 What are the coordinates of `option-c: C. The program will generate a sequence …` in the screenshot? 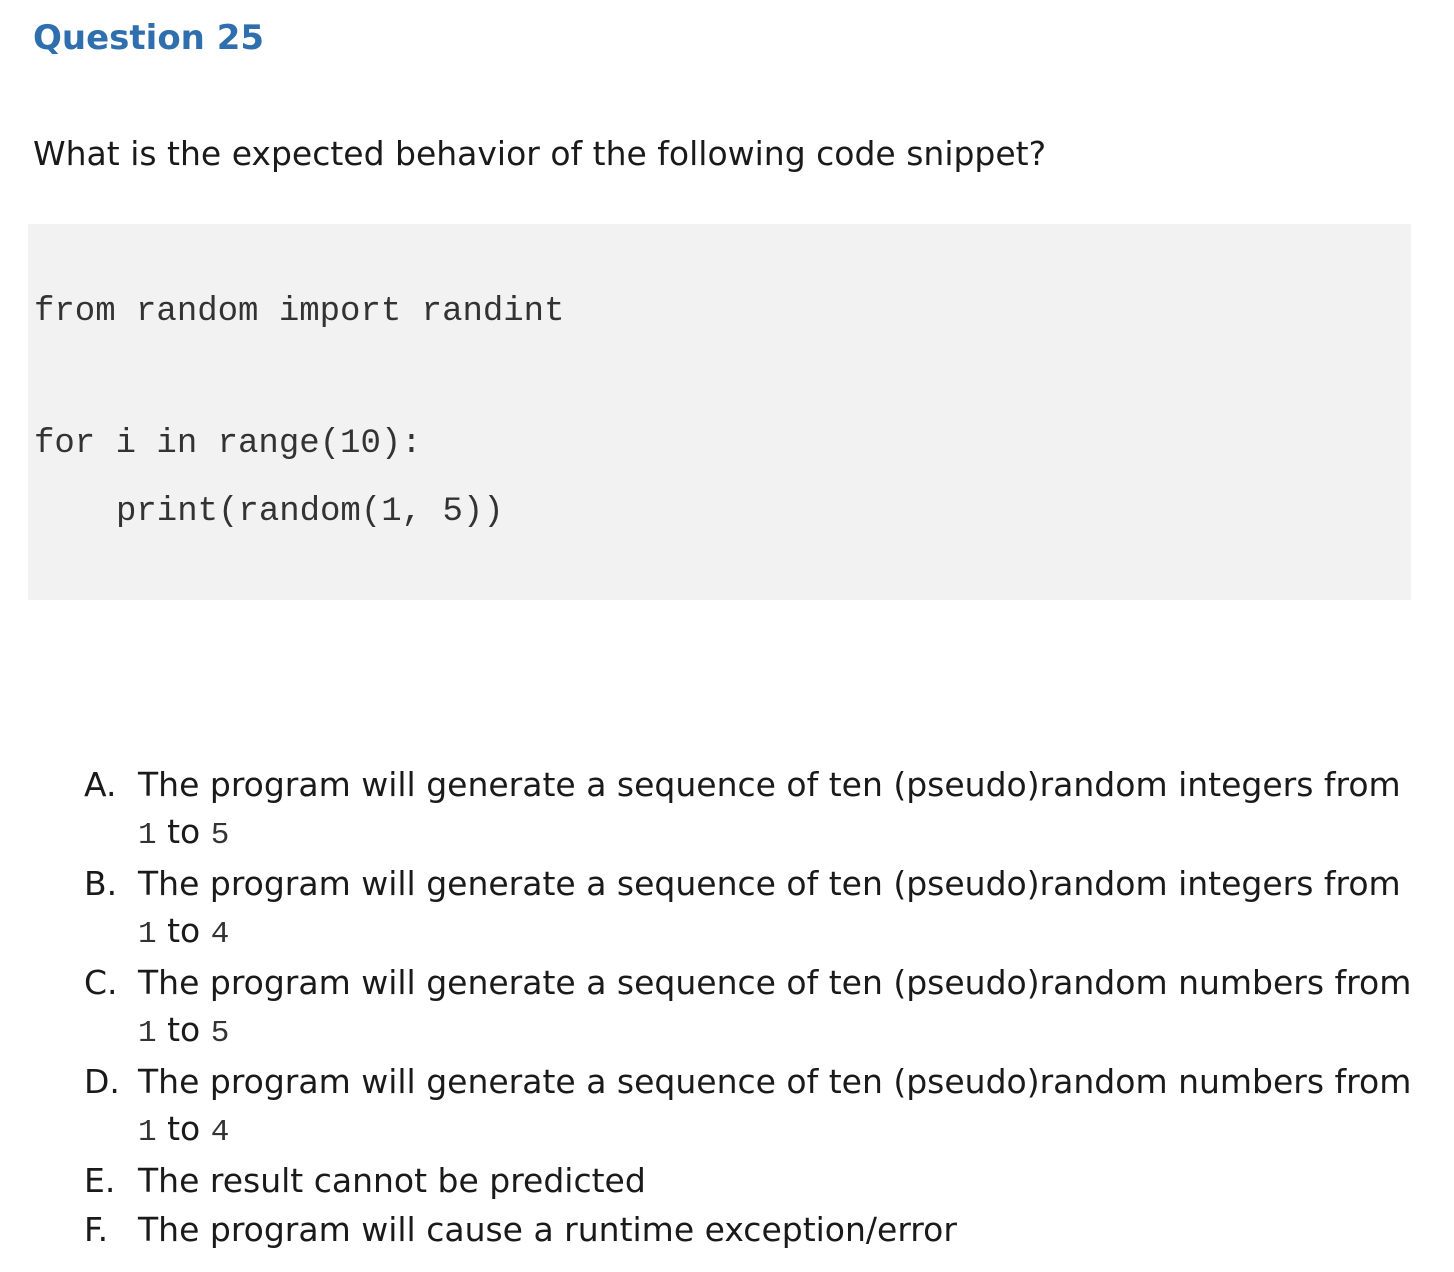 It's located at (750, 1008).